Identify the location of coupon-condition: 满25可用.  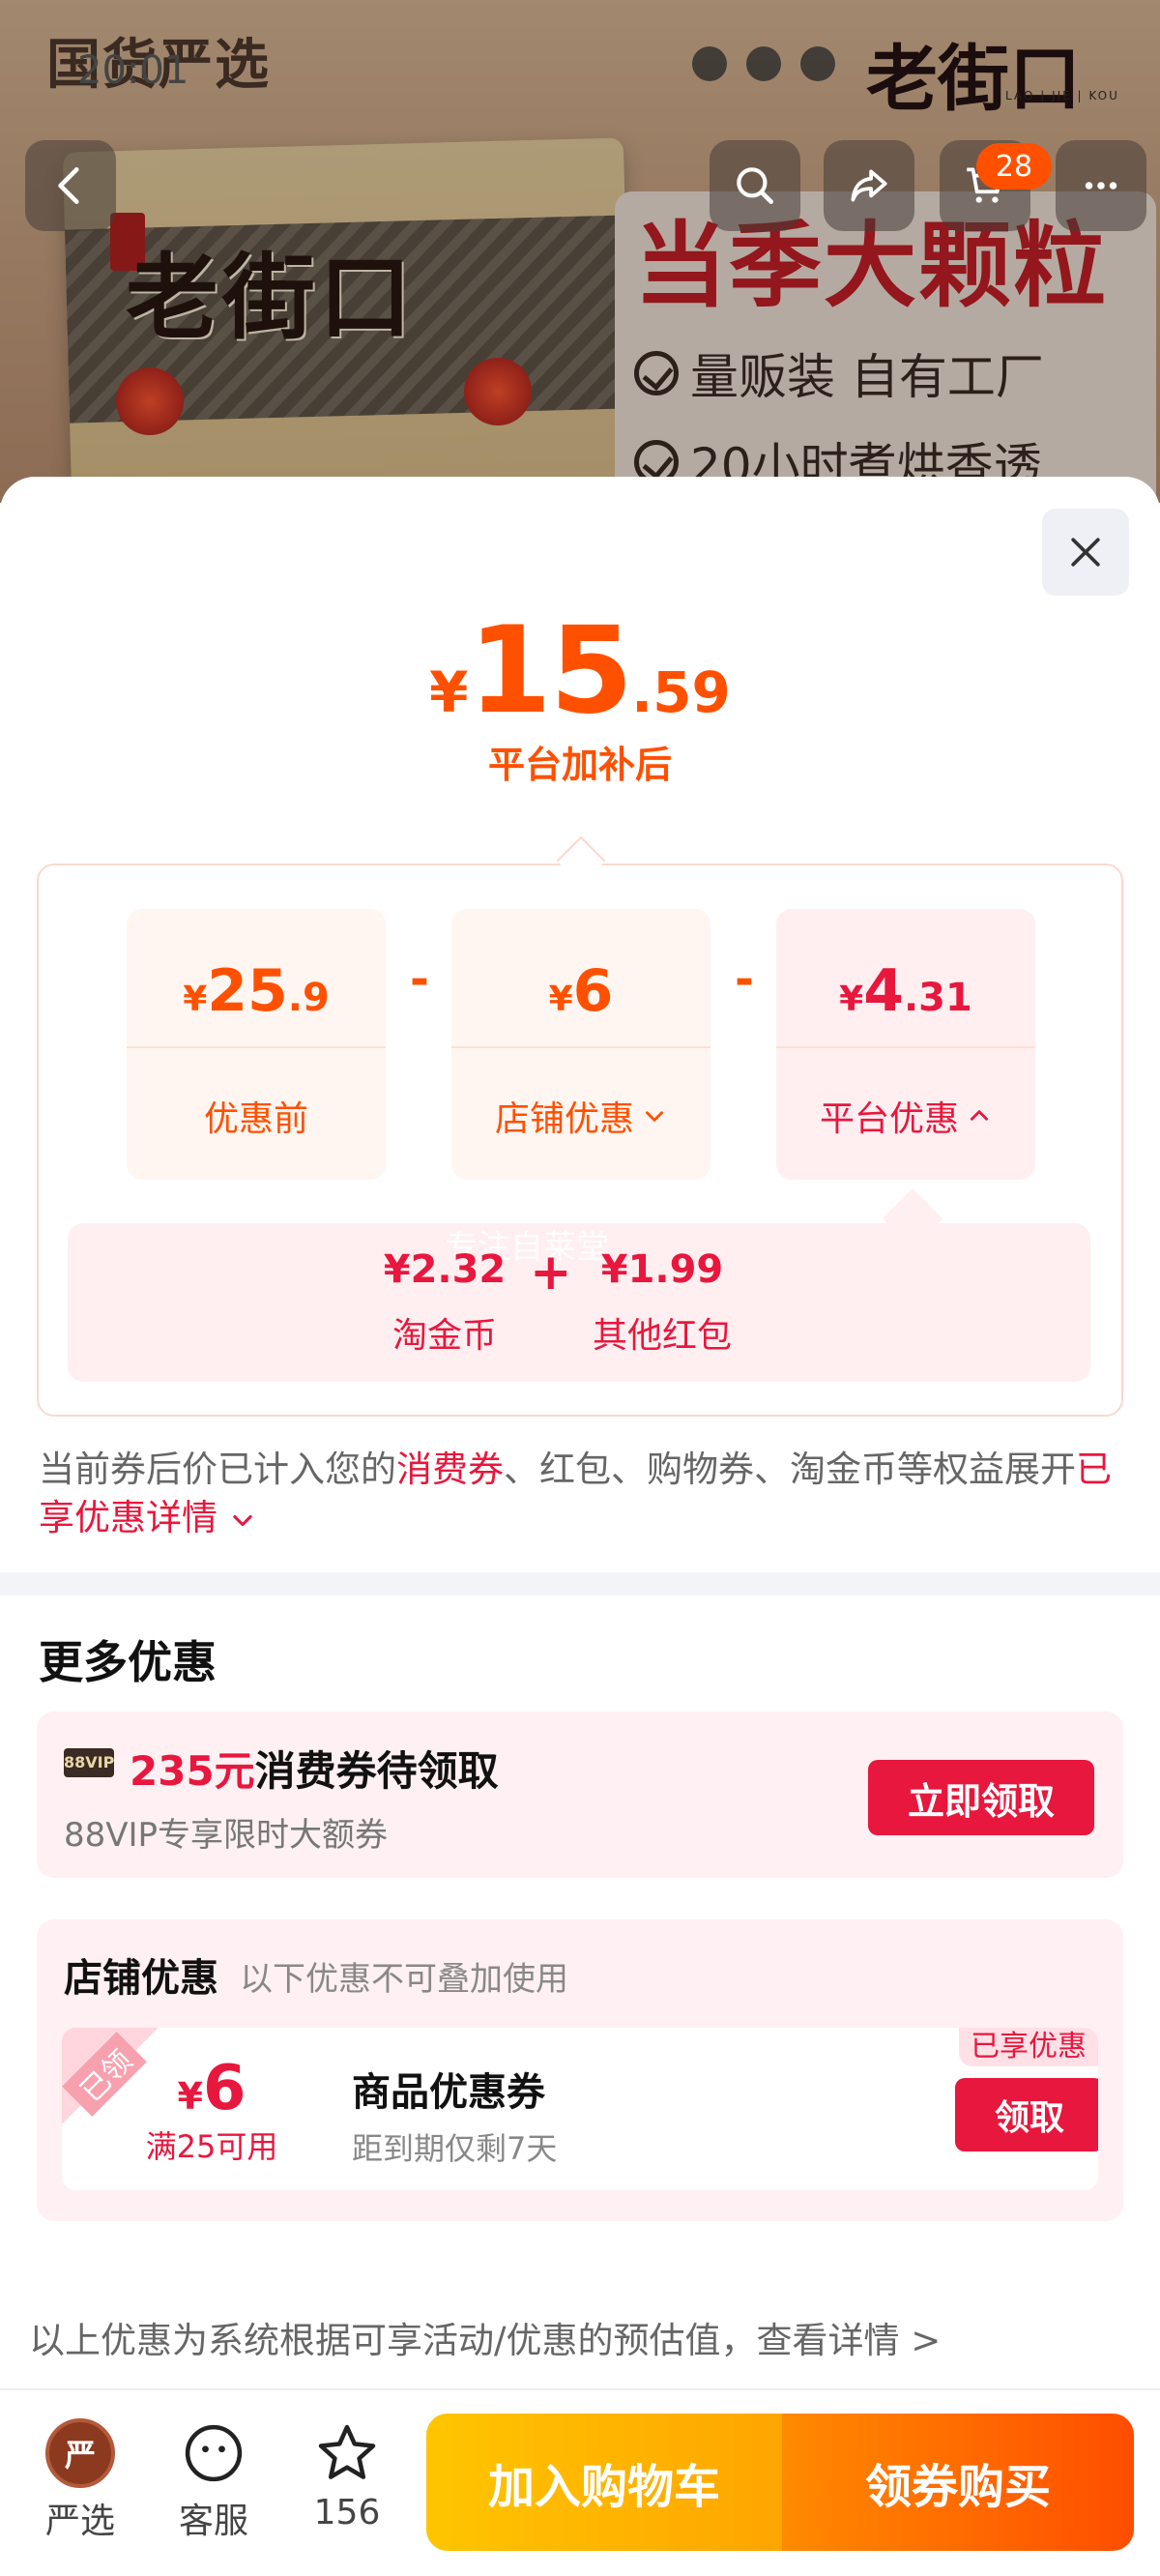
(211, 2146).